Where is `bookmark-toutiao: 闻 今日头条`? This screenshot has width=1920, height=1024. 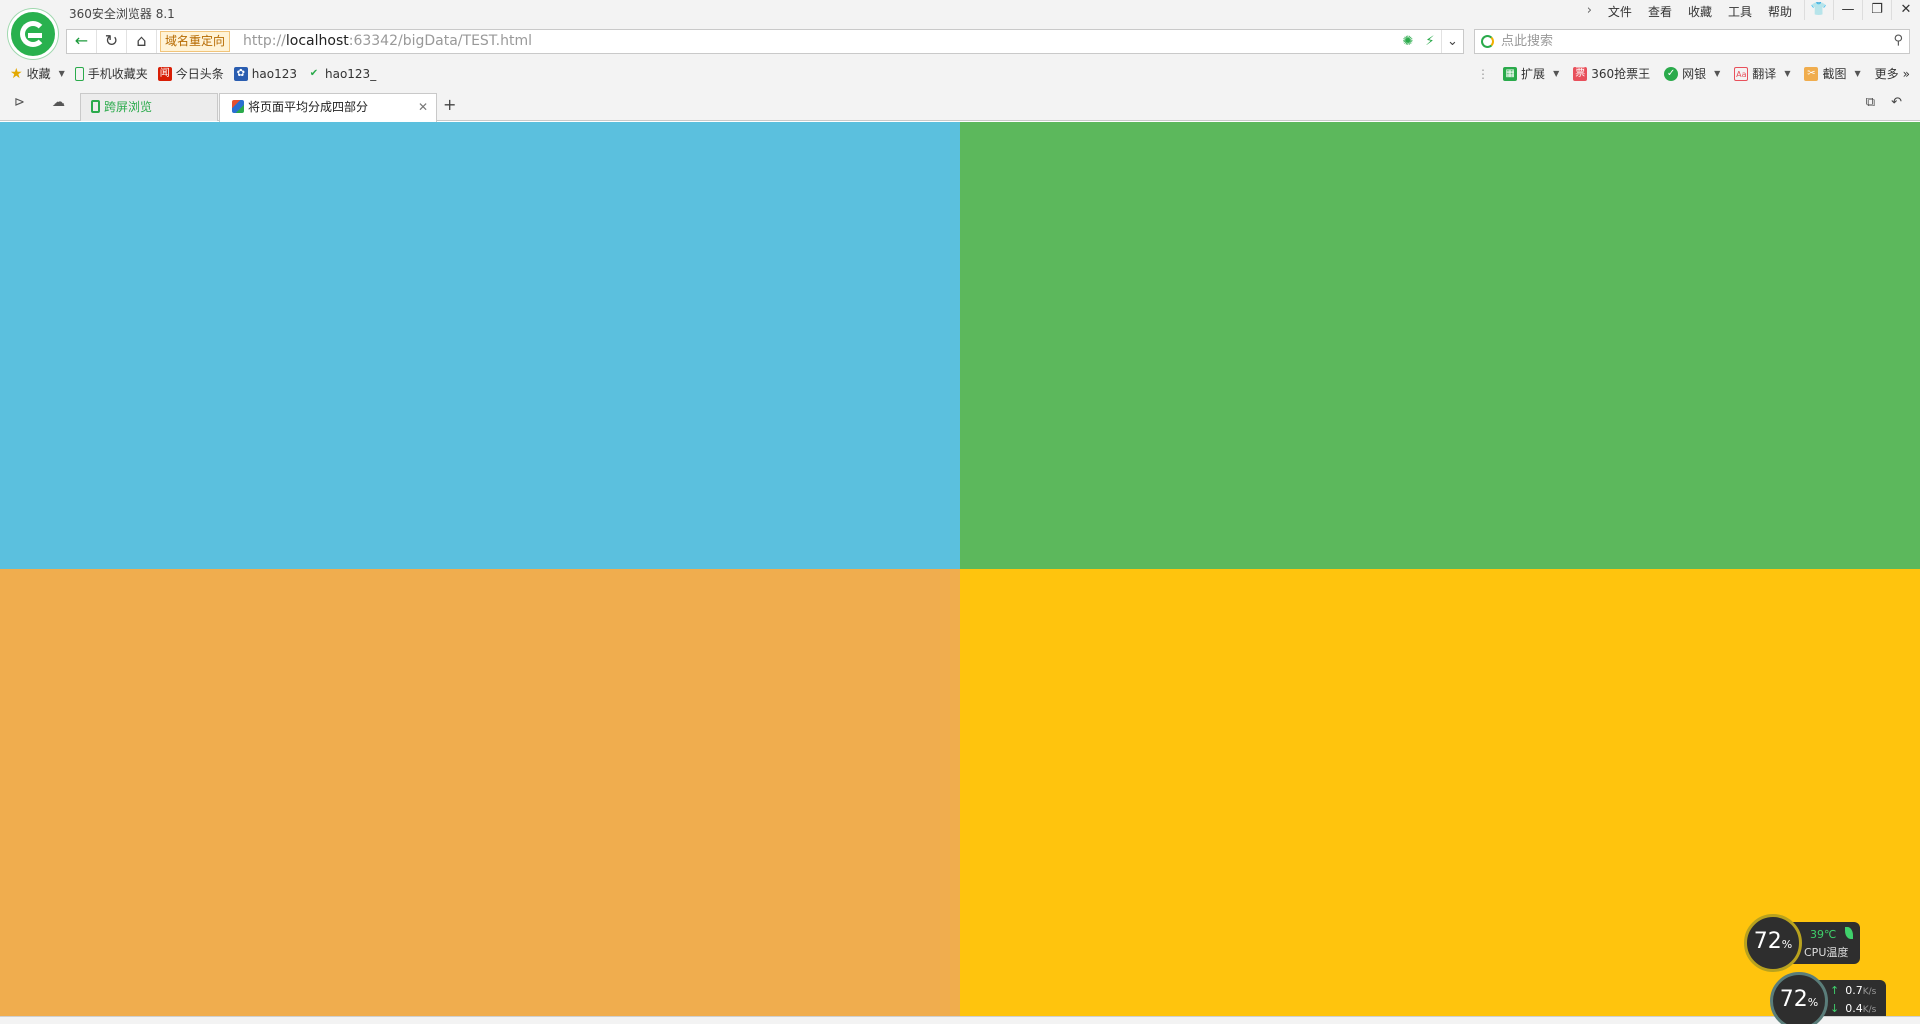 bookmark-toutiao: 闻 今日头条 is located at coordinates (190, 73).